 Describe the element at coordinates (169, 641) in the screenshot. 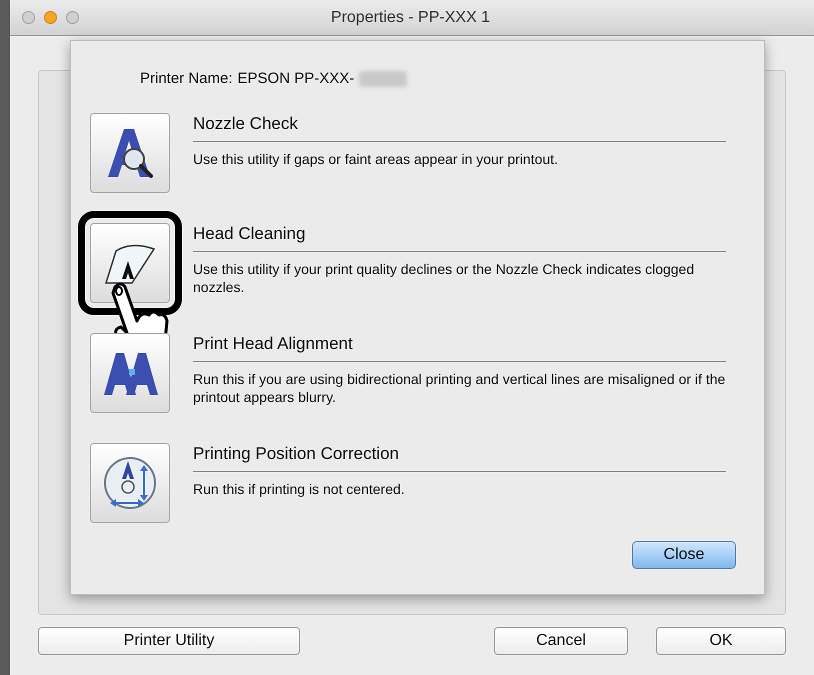

I see `dialog-button: Printer Utility` at that location.